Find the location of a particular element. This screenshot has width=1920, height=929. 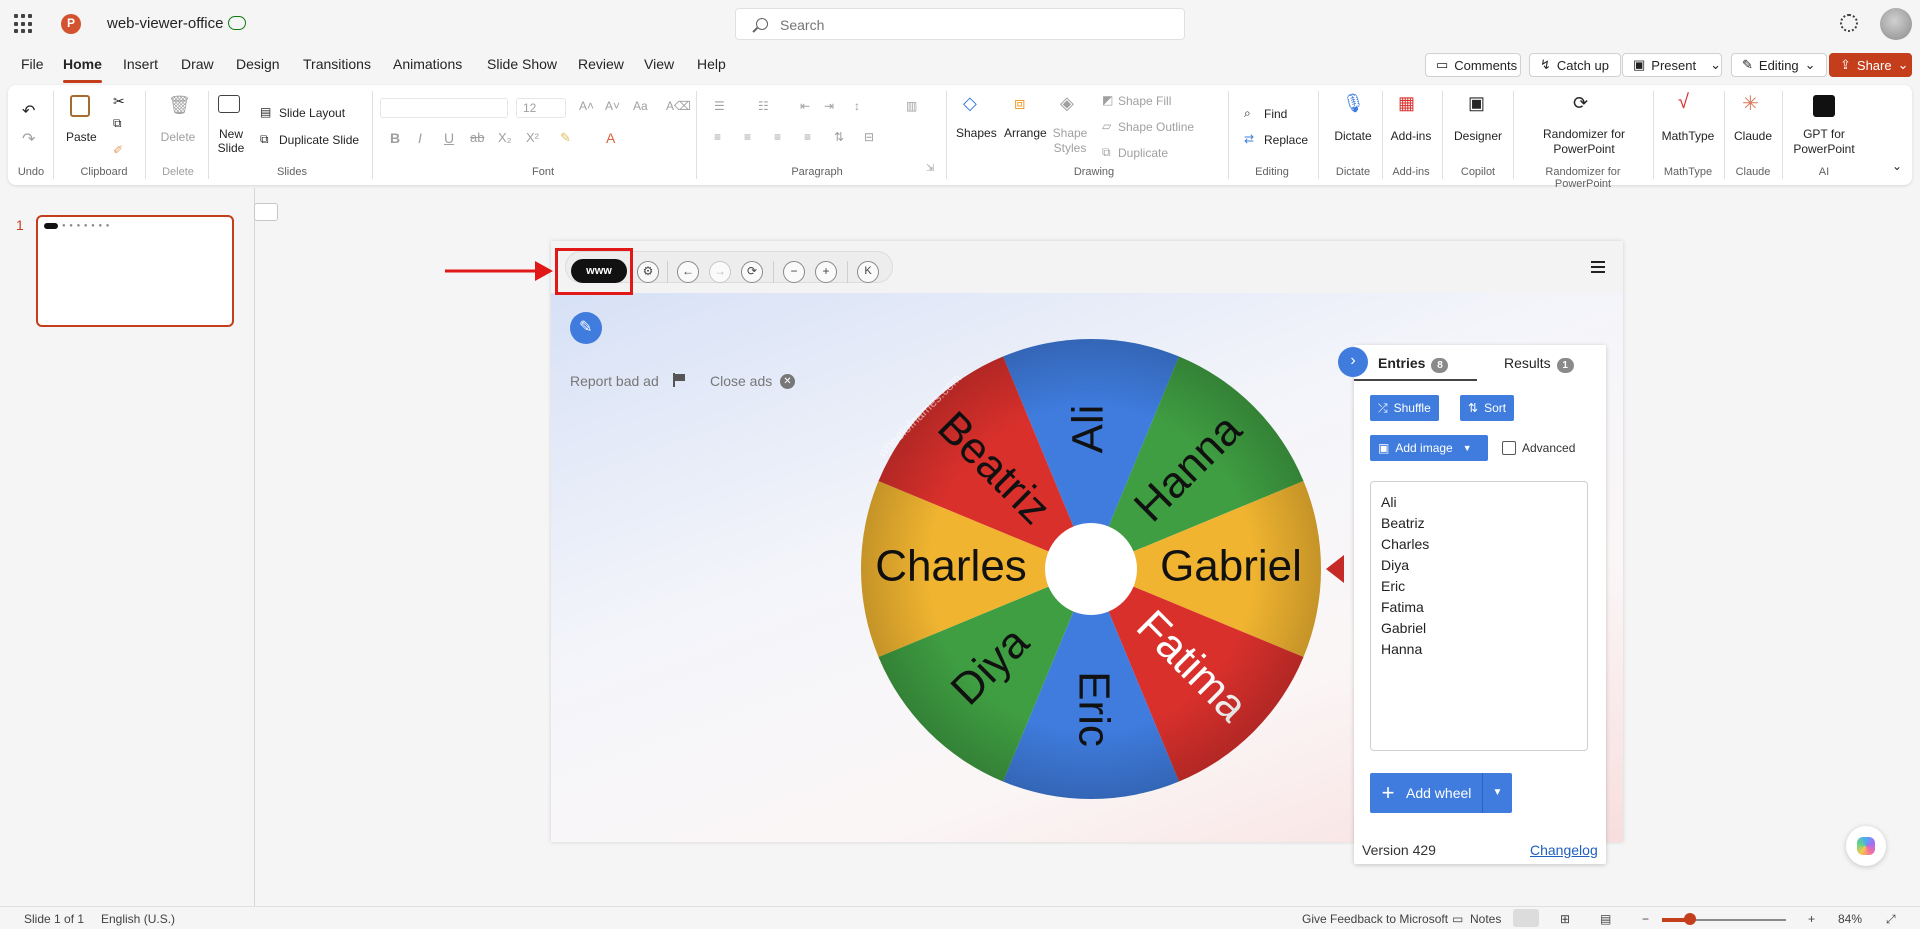

columns-icon: ▥ is located at coordinates (911, 106).